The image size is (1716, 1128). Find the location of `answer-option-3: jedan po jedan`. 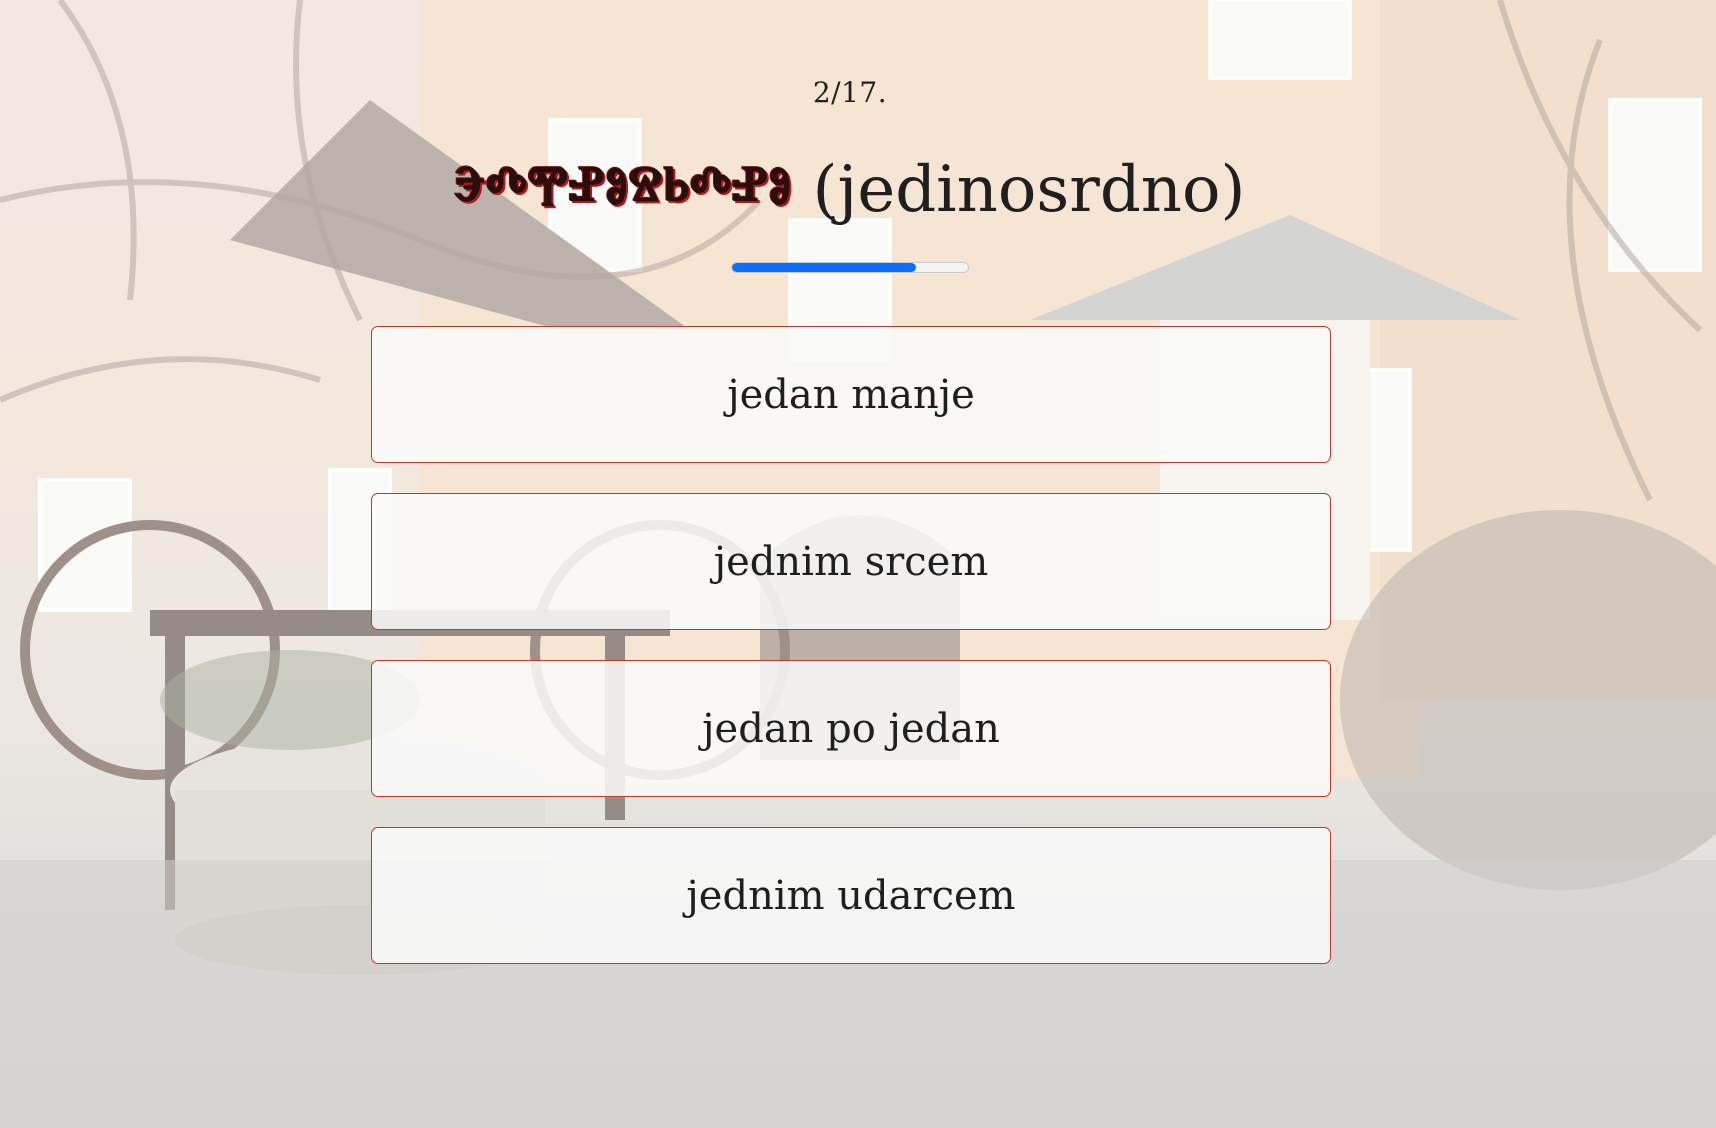

answer-option-3: jedan po jedan is located at coordinates (851, 728).